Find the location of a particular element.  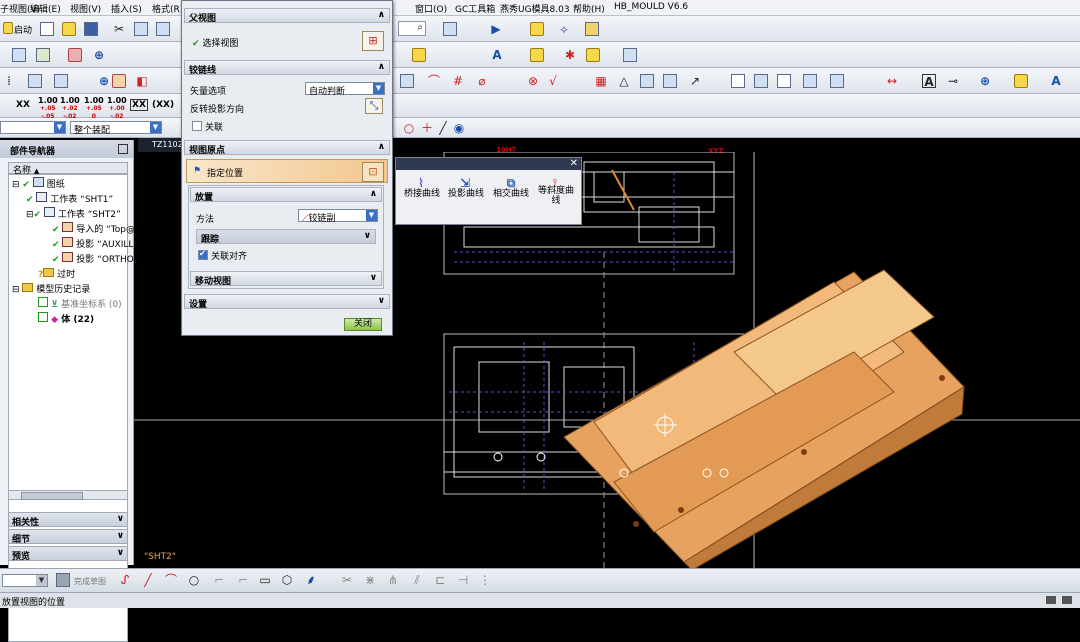

new-sheet-icon is located at coordinates (19, 55).